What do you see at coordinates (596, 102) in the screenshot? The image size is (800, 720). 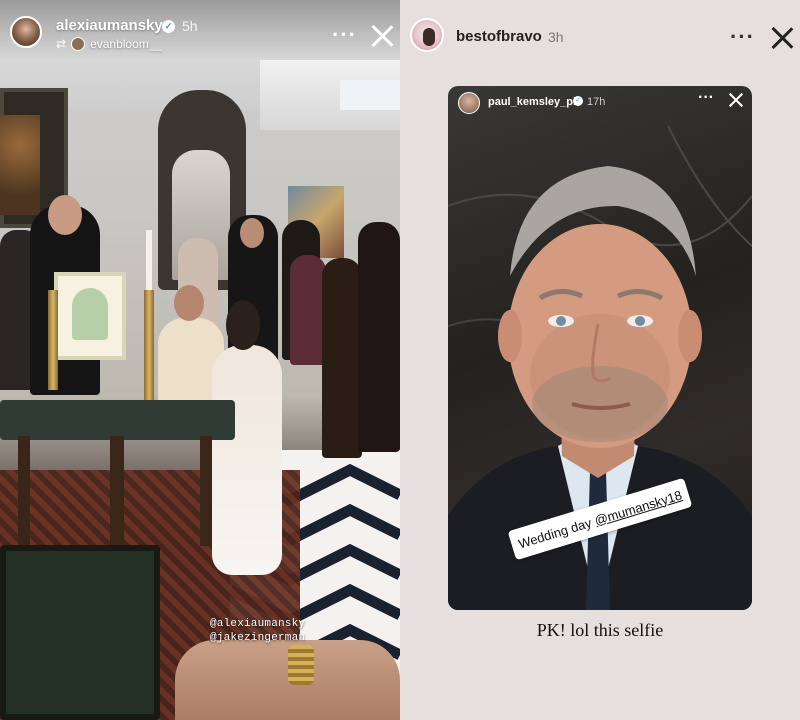 I see `shared-post-time: 17h` at bounding box center [596, 102].